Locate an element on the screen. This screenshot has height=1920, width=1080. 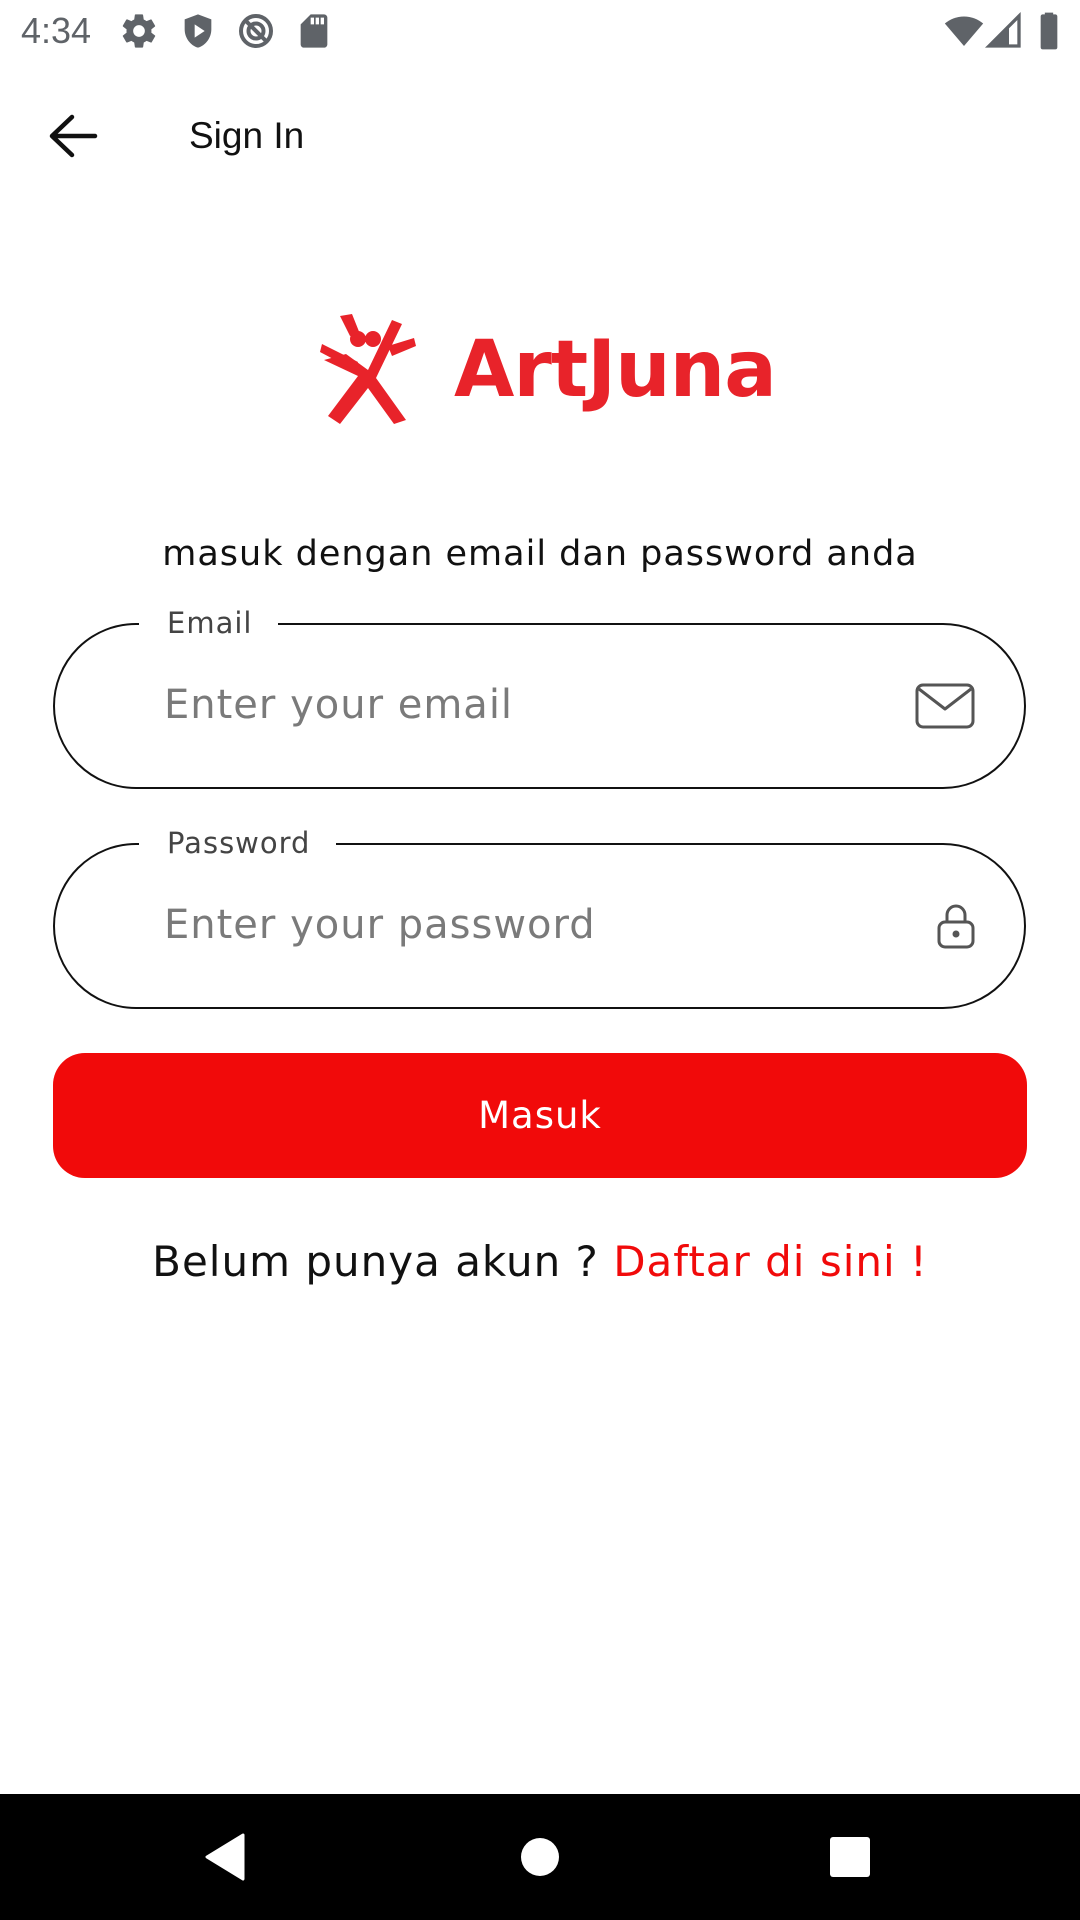
email-input is located at coordinates (524, 705).